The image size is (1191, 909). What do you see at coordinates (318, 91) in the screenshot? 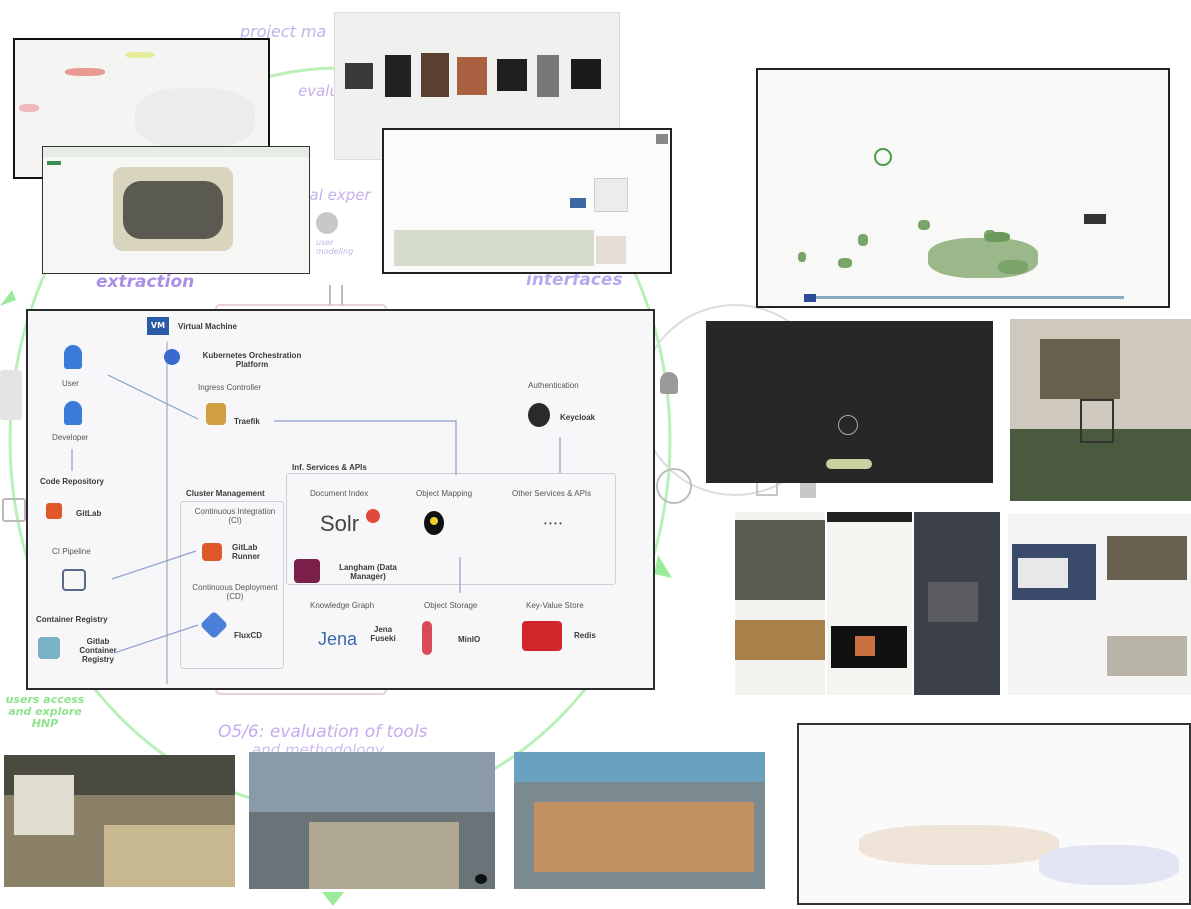
I see `label-evaluation: evalu` at bounding box center [318, 91].